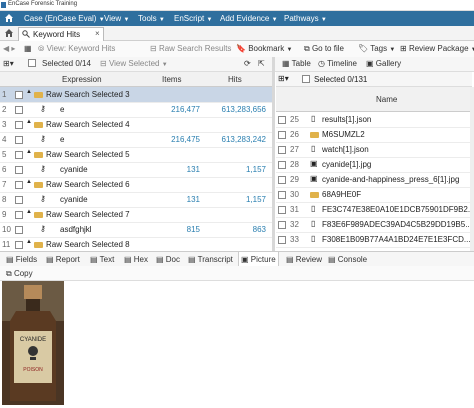 The image size is (474, 408). Describe the element at coordinates (472, 169) in the screenshot. I see `right-scrollbar` at that location.